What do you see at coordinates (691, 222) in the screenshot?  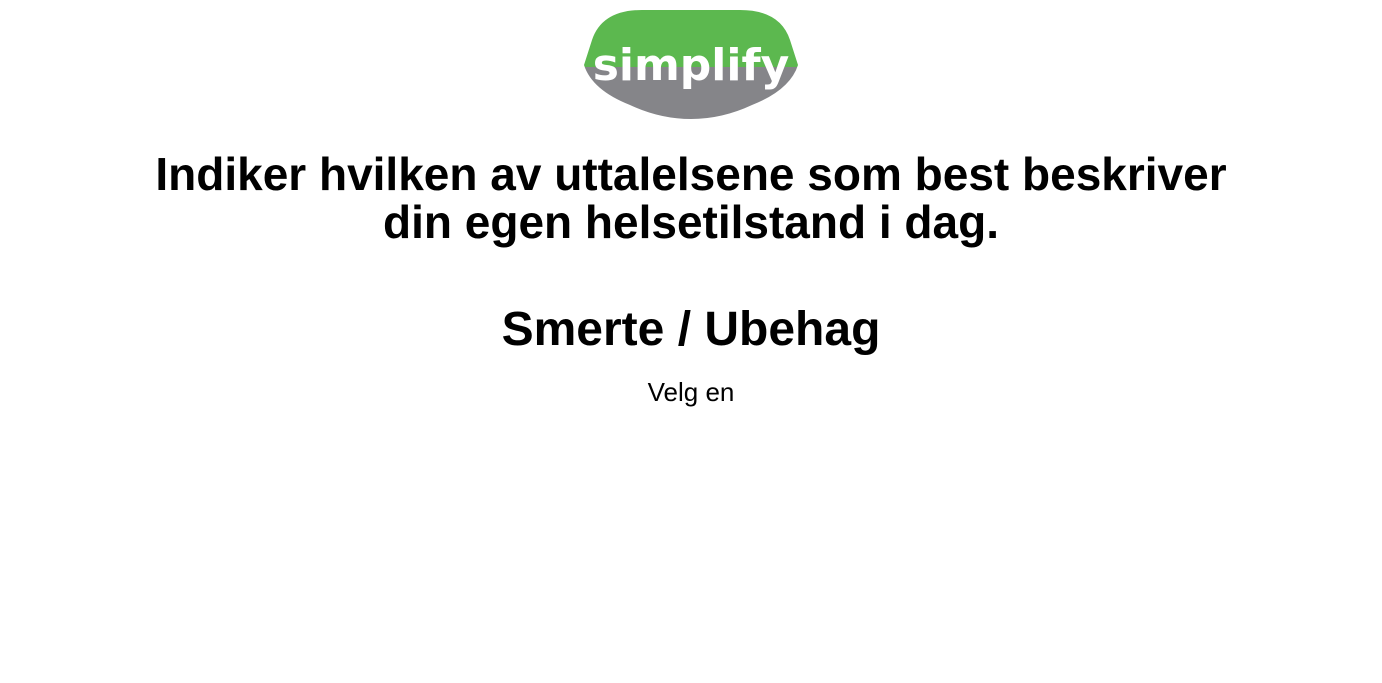 I see `question-line-2: din egen helsetilstand i dag.` at bounding box center [691, 222].